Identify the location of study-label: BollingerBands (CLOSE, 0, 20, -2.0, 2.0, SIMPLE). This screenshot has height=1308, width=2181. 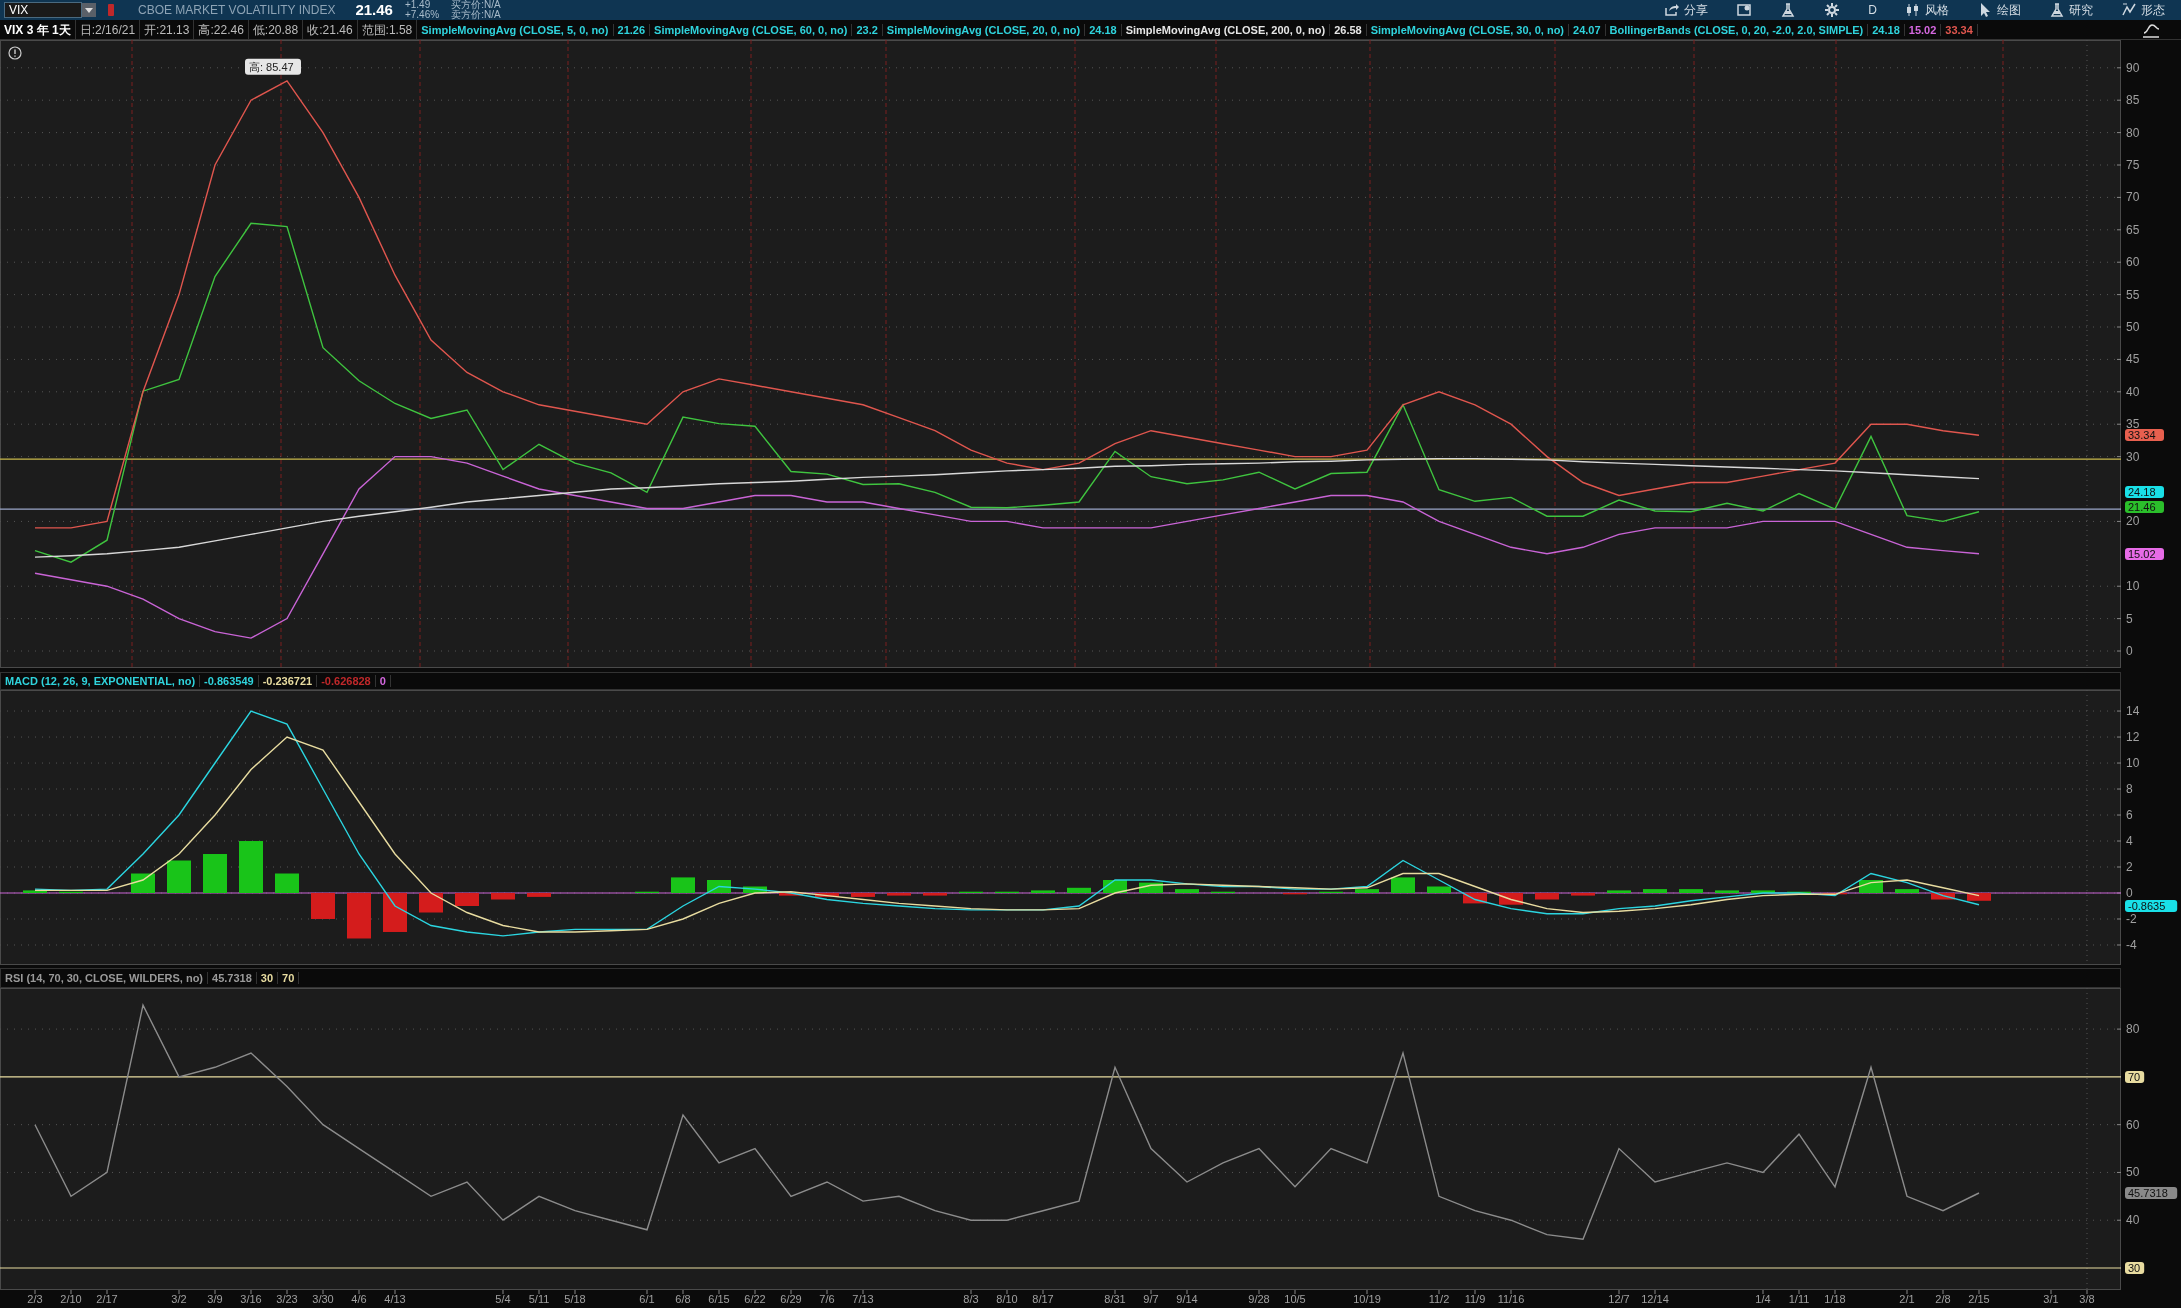
(1737, 29).